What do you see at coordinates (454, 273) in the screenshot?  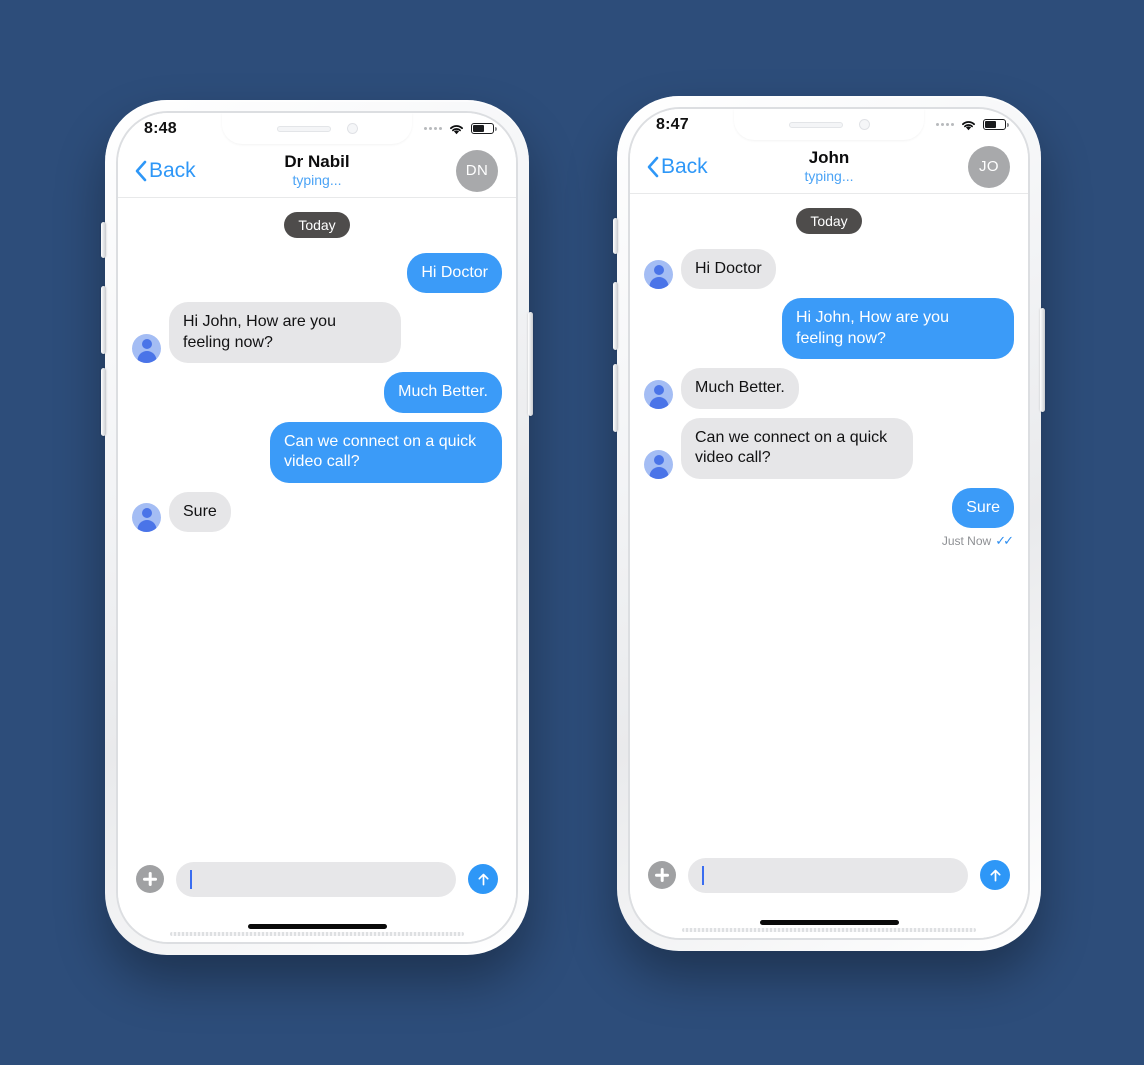 I see `message-bubble-outgoing: Hi Doctor` at bounding box center [454, 273].